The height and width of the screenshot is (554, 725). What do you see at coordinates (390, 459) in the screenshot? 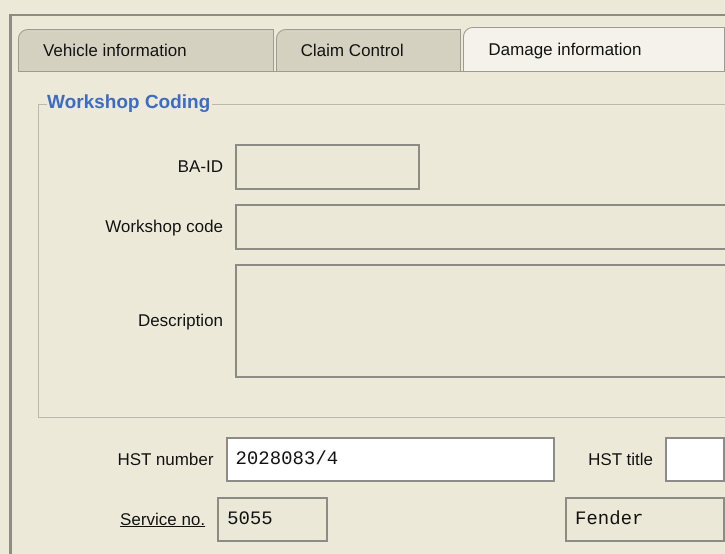
I see `input-field: 2028083/4` at bounding box center [390, 459].